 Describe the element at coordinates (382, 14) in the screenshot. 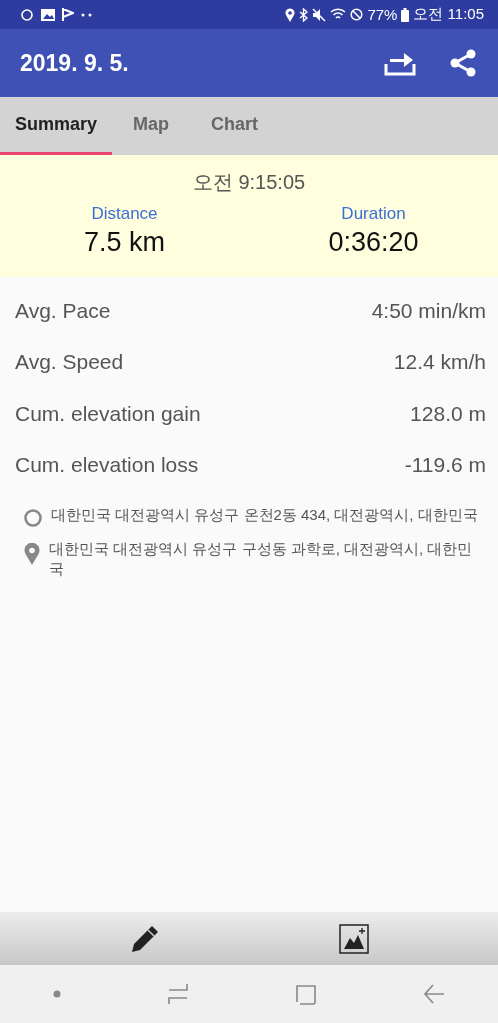

I see `battery-percent: 77%` at that location.